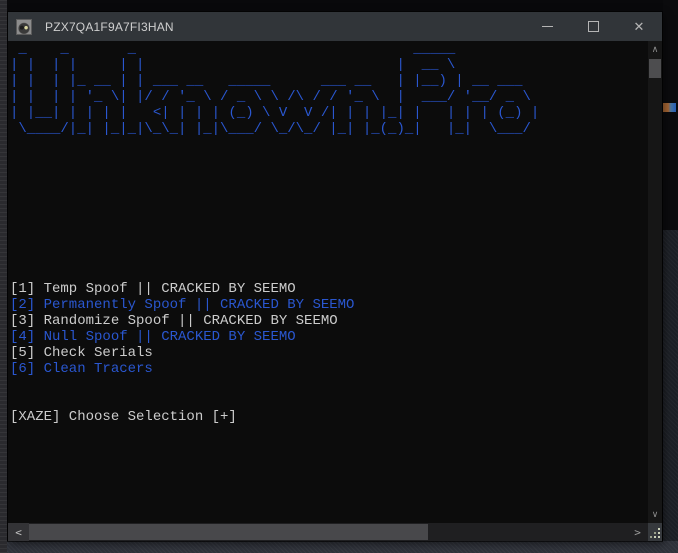 The width and height of the screenshot is (678, 553). I want to click on menu-item: [4] Null Spoof || CRACKED BY SEEMO, so click(153, 337).